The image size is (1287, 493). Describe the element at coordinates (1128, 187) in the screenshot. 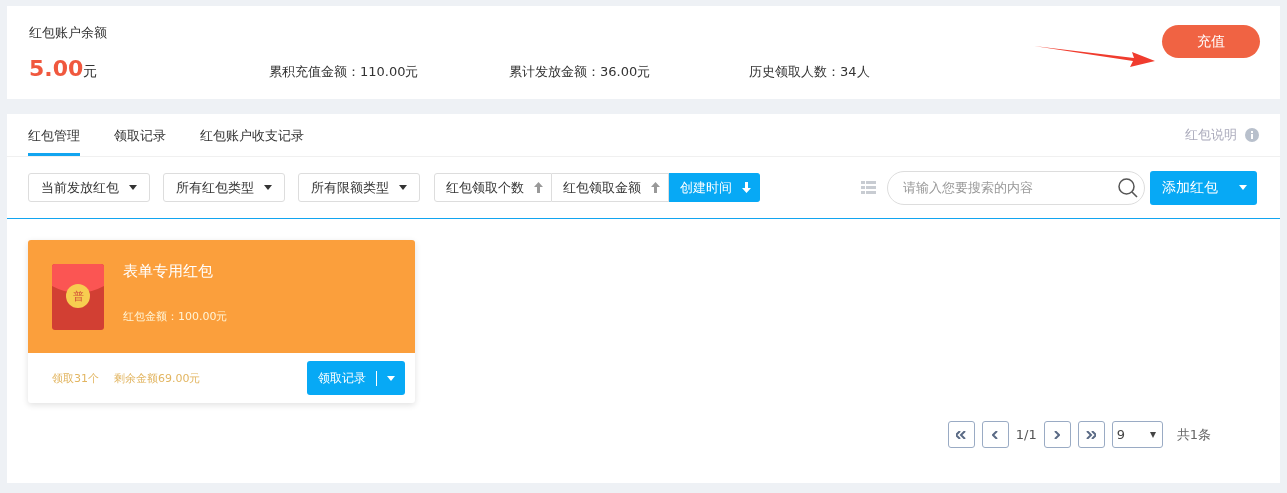

I see `search-icon` at that location.